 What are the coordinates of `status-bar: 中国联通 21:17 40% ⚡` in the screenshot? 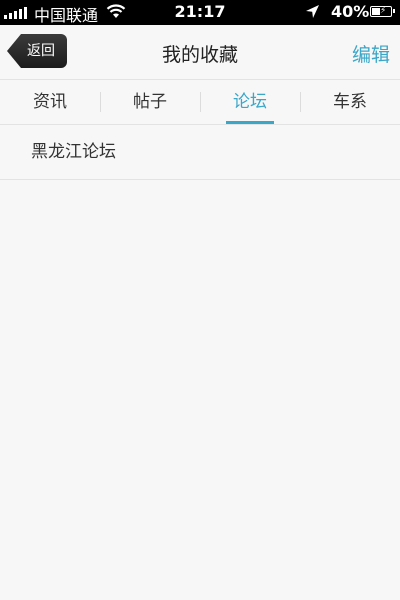 It's located at (200, 12).